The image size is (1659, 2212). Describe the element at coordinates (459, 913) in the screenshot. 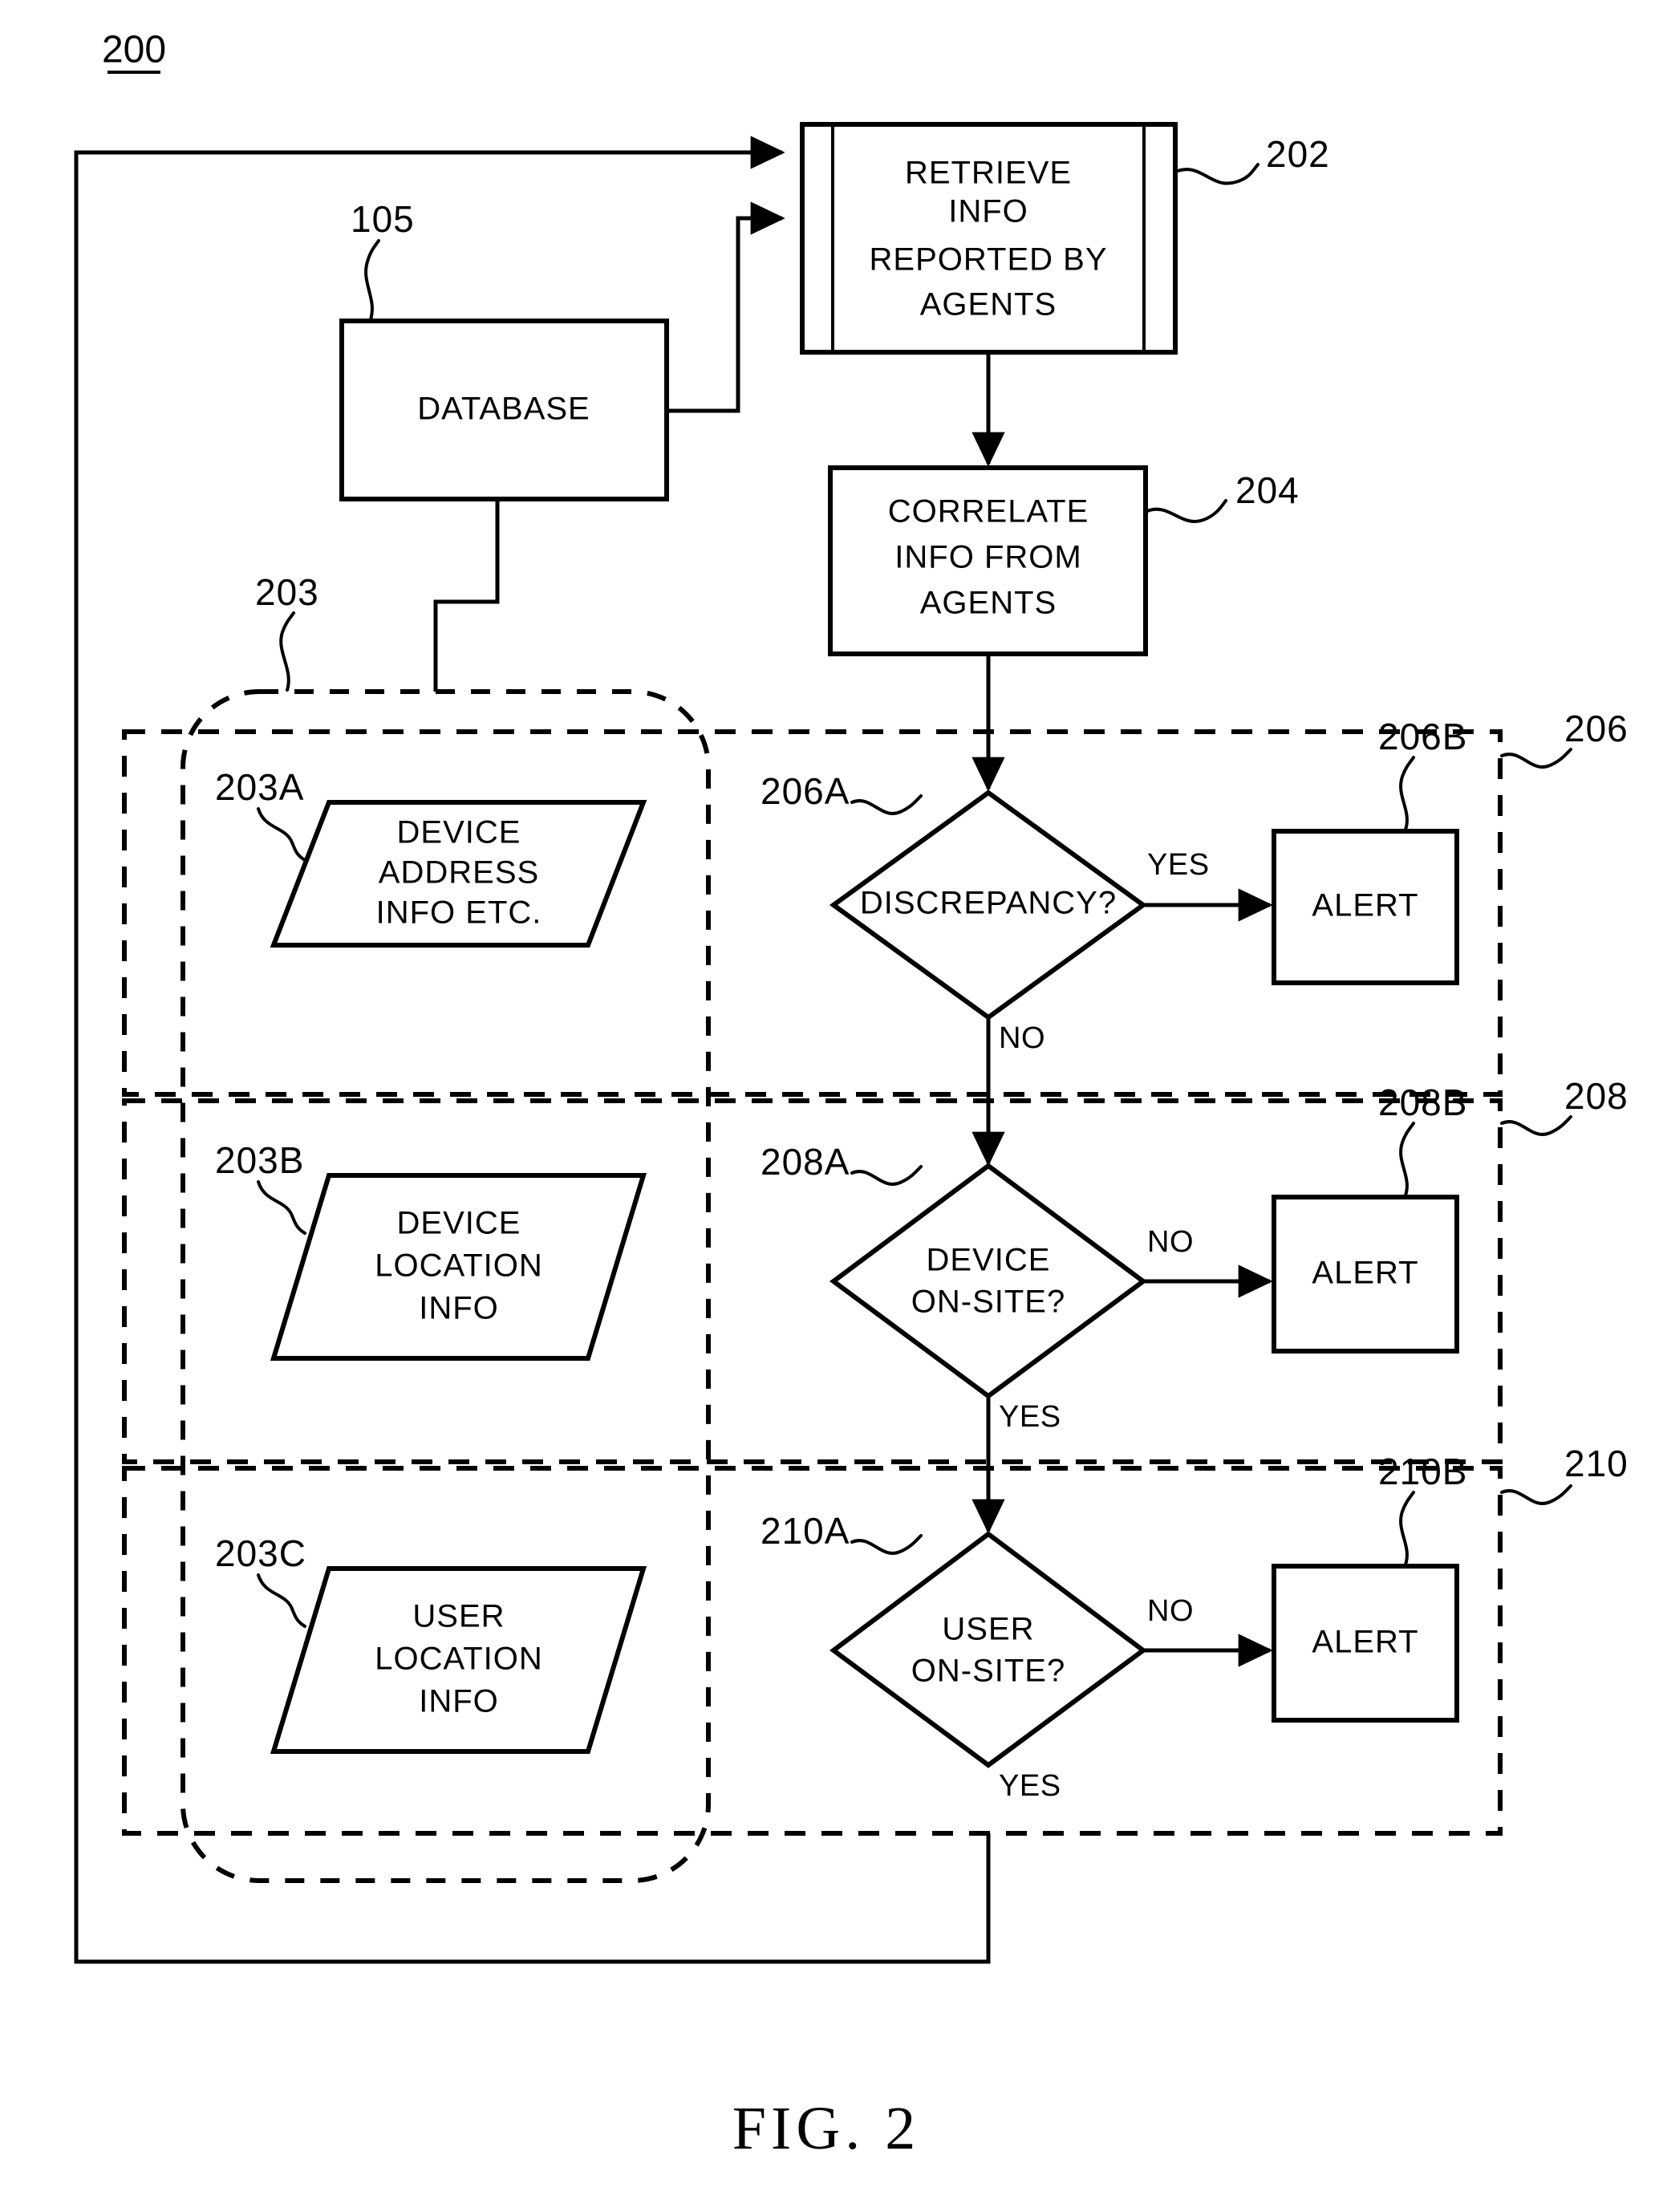

I see `device-address-info-line-3: INFO ETC.` at that location.